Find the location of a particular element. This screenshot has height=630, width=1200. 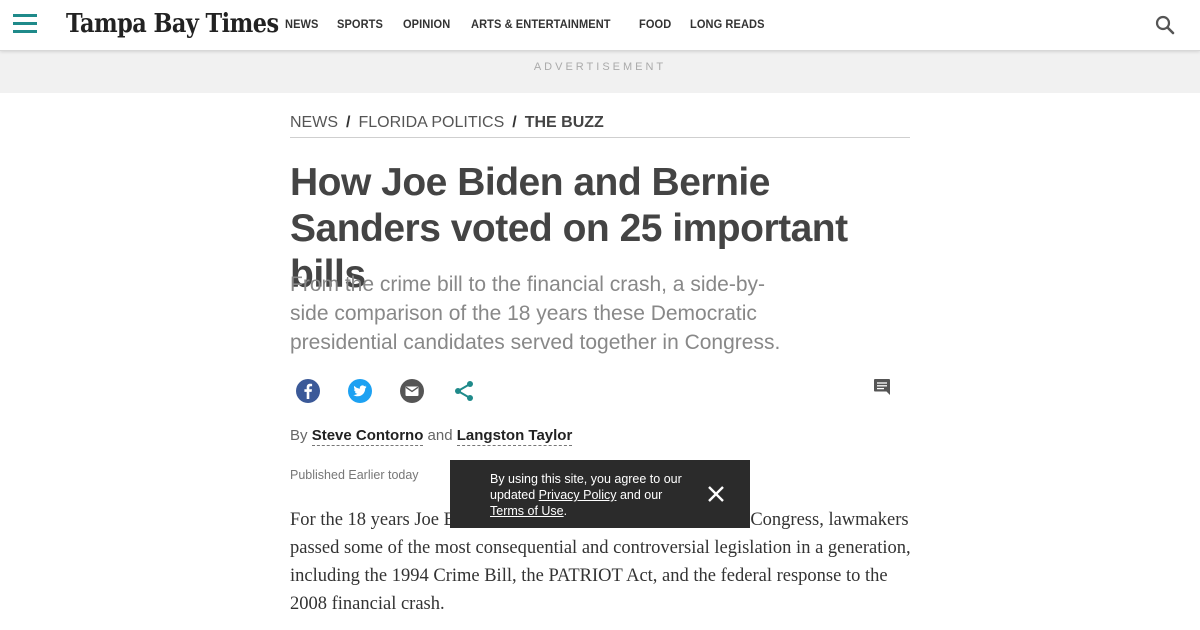

close-icon is located at coordinates (716, 494).